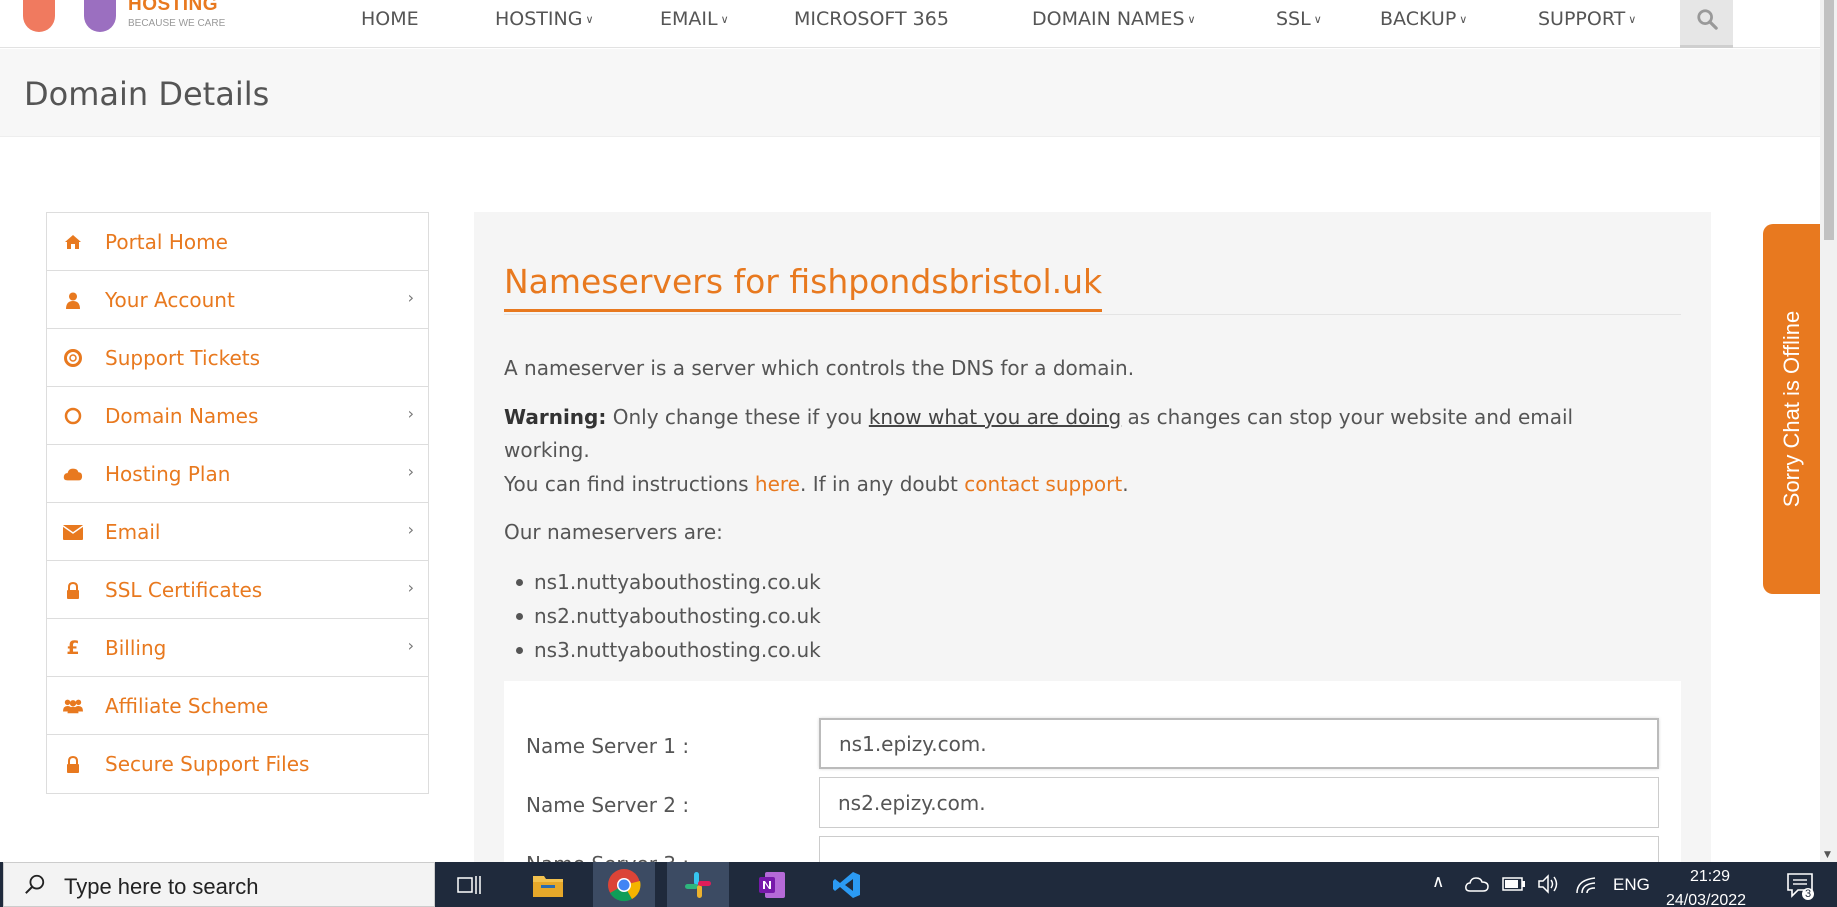 This screenshot has height=907, width=1837. What do you see at coordinates (1114, 19) in the screenshot?
I see `nav-domain-names: DOMAIN NAMES ∨` at bounding box center [1114, 19].